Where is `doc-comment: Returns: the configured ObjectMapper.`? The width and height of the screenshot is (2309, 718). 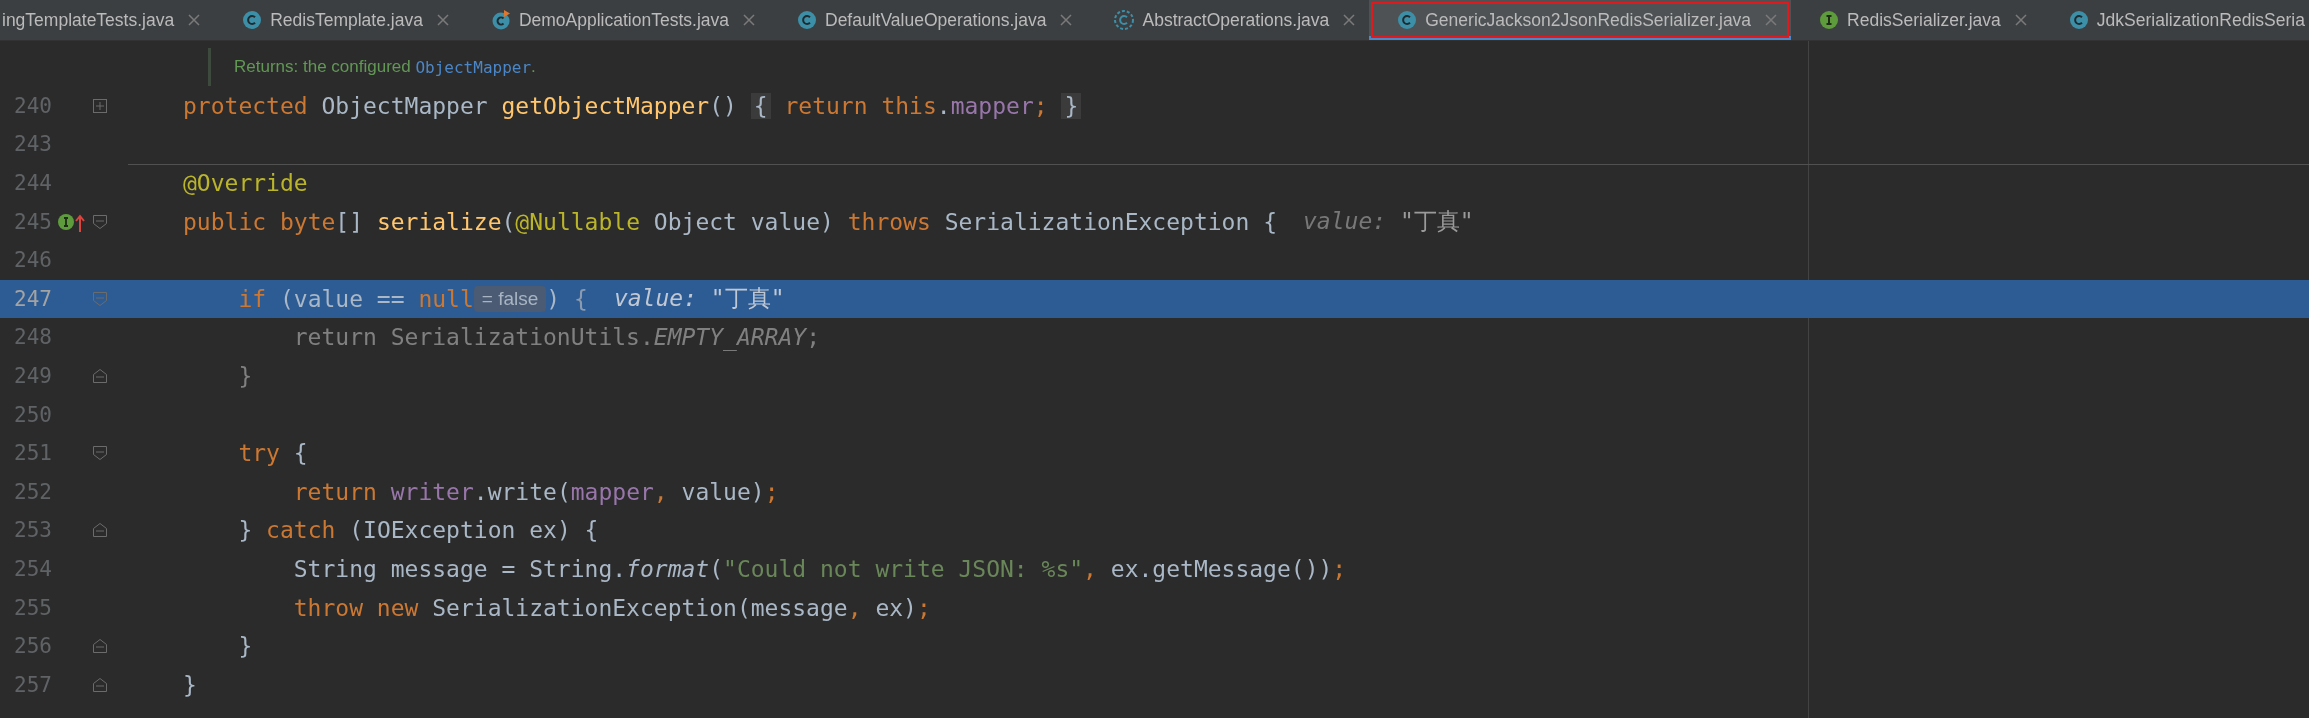 doc-comment: Returns: the configured ObjectMapper. is located at coordinates (372, 67).